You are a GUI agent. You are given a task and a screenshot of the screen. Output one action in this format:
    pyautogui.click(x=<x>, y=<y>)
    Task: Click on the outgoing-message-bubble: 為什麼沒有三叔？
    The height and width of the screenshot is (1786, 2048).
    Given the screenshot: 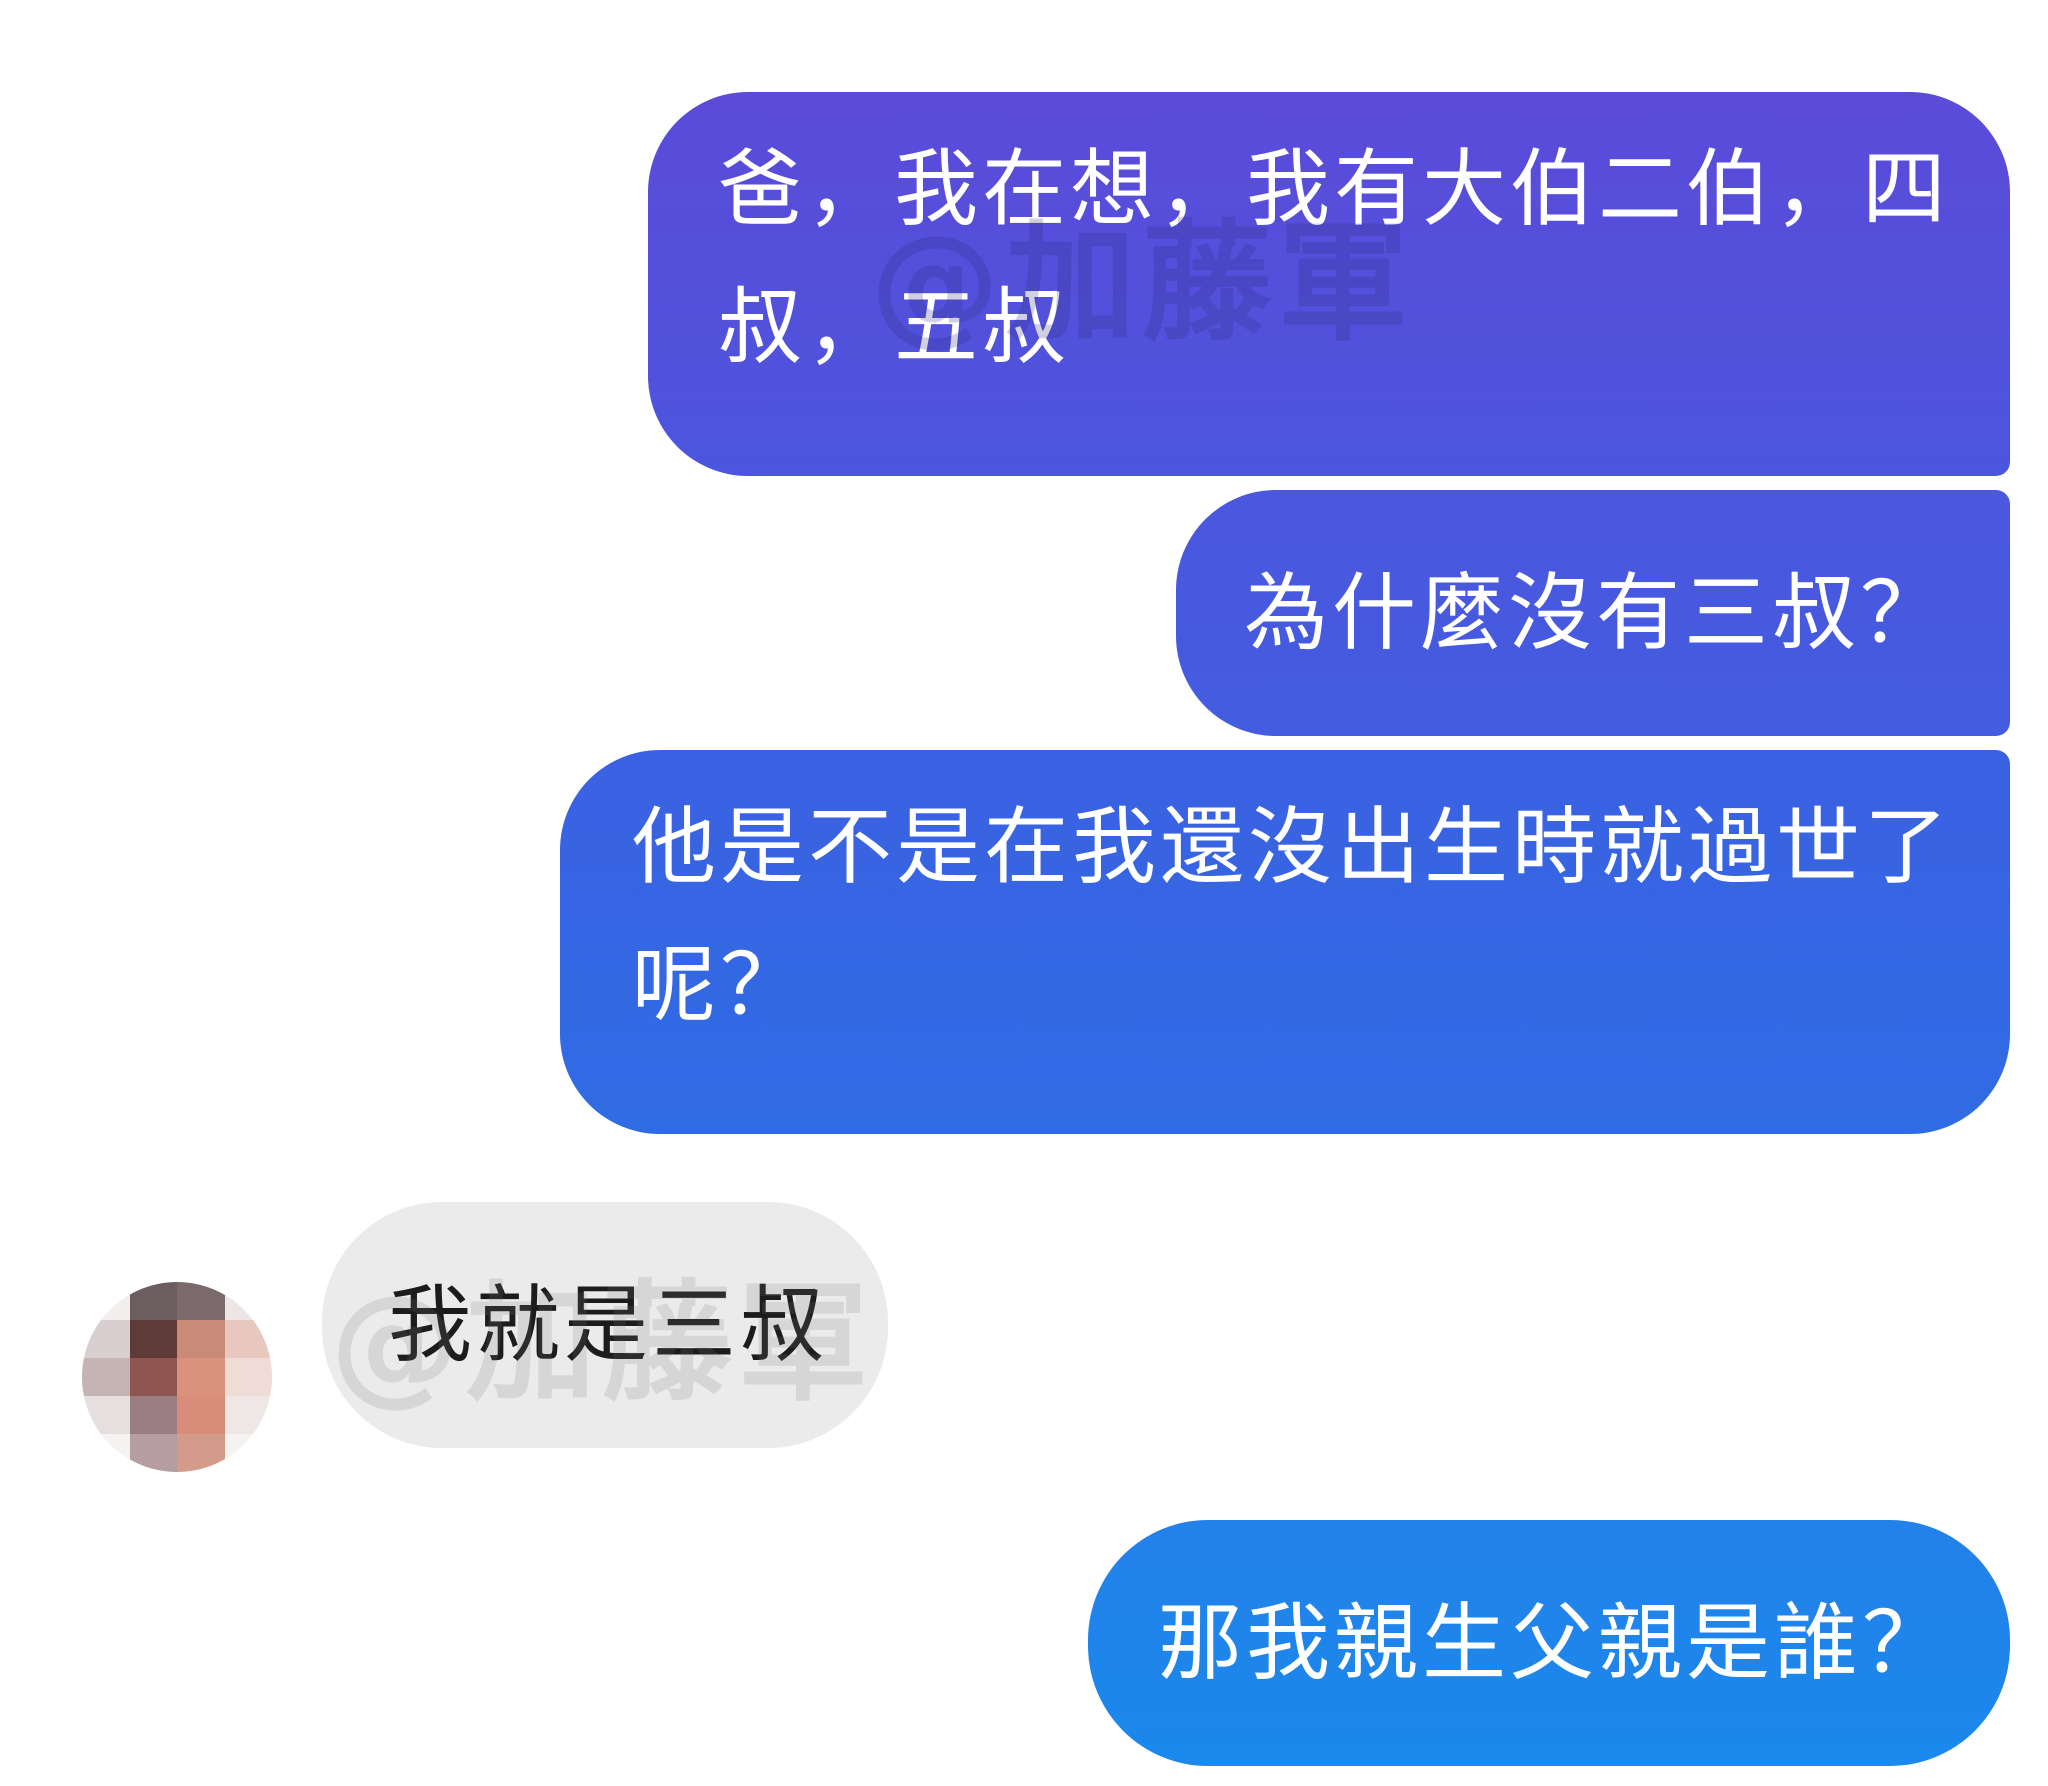 What is the action you would take?
    pyautogui.click(x=1593, y=613)
    